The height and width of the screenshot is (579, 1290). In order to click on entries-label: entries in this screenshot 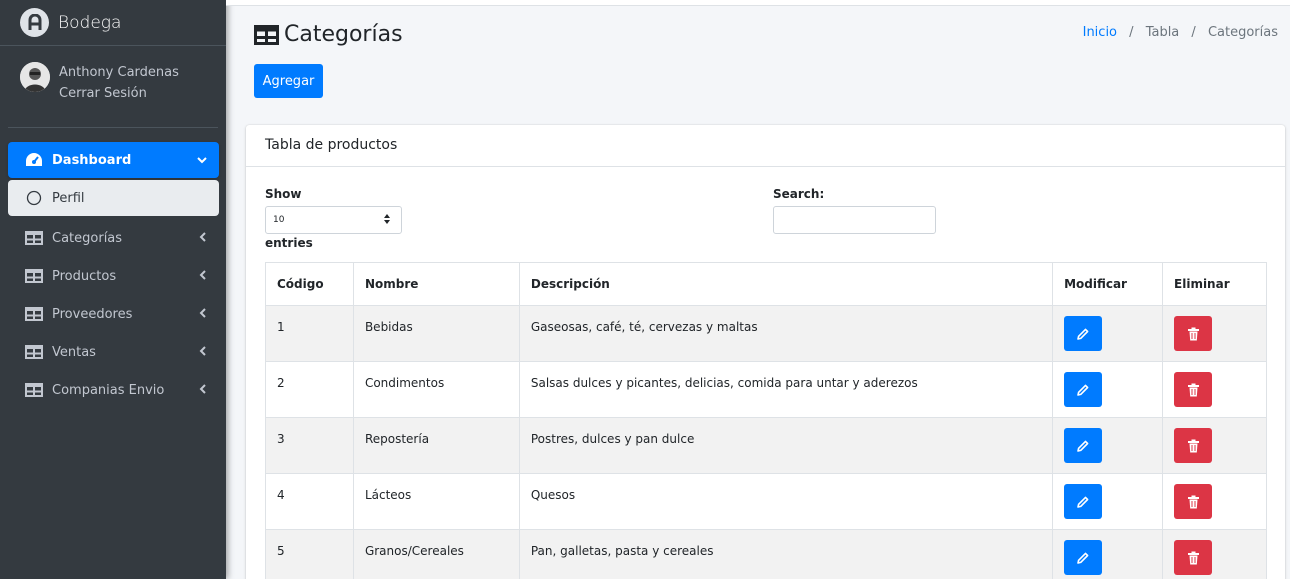, I will do `click(289, 243)`.